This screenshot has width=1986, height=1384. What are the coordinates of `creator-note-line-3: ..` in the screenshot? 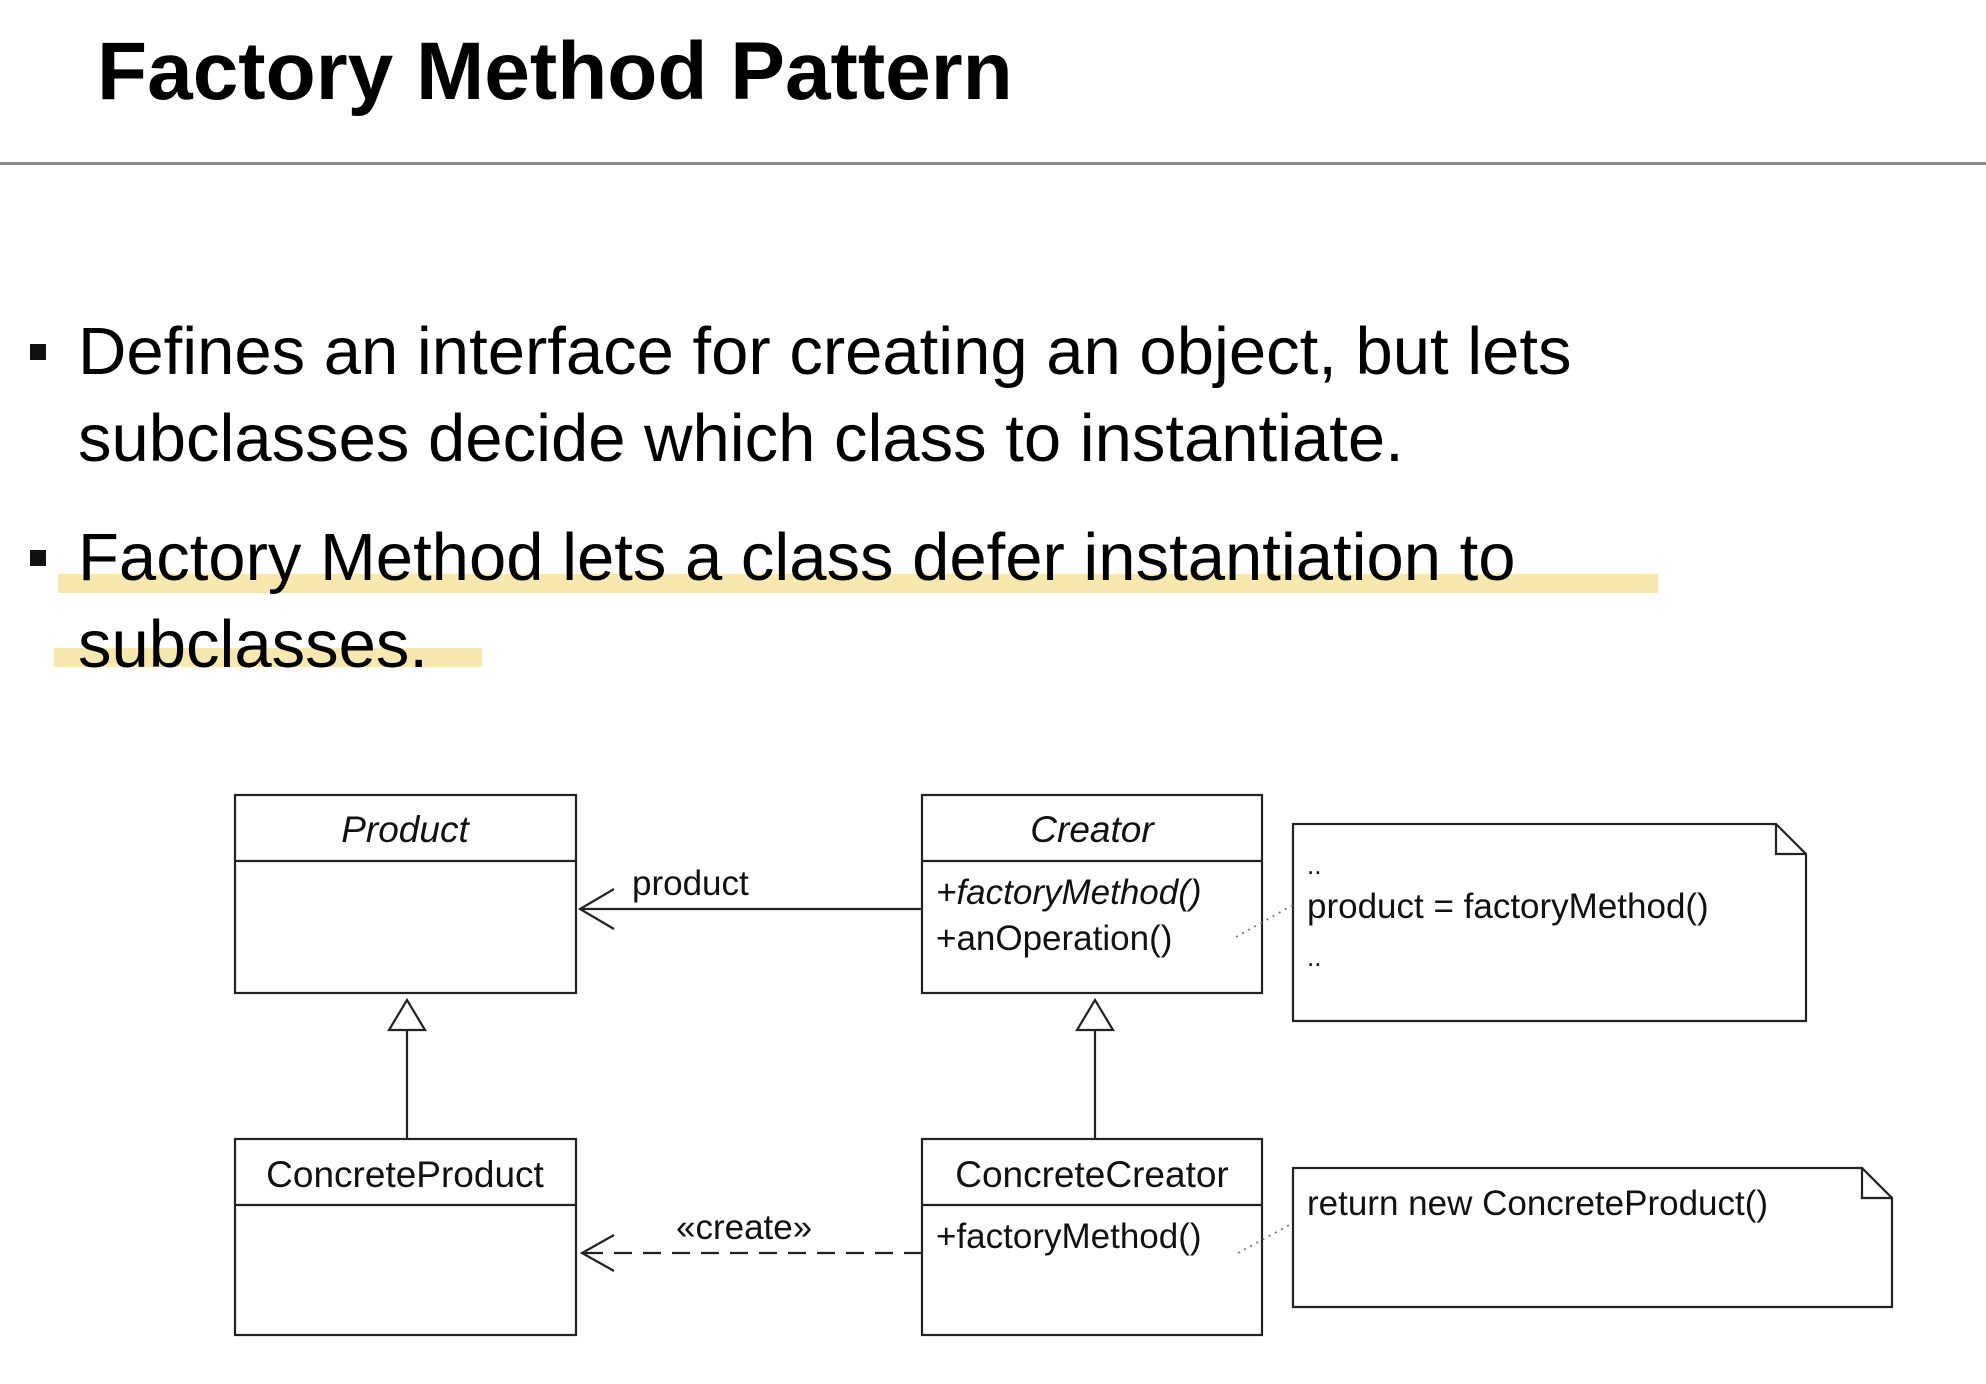 It's located at (1314, 957).